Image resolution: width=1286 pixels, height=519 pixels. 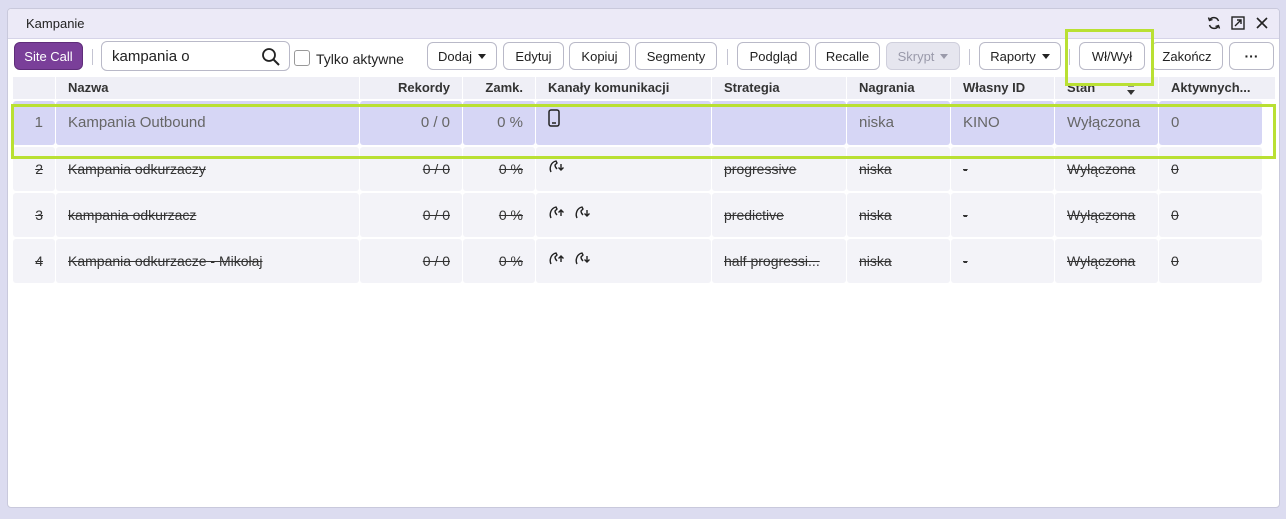 I want to click on col-header-recordings: Nagrania, so click(x=898, y=88).